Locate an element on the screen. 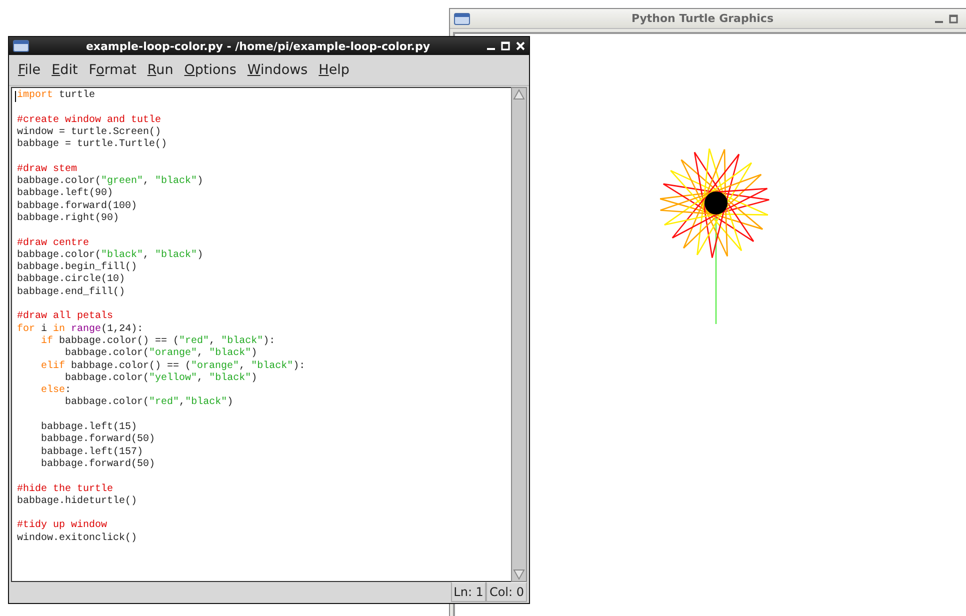 This screenshot has height=616, width=966. scrollbar is located at coordinates (519, 334).